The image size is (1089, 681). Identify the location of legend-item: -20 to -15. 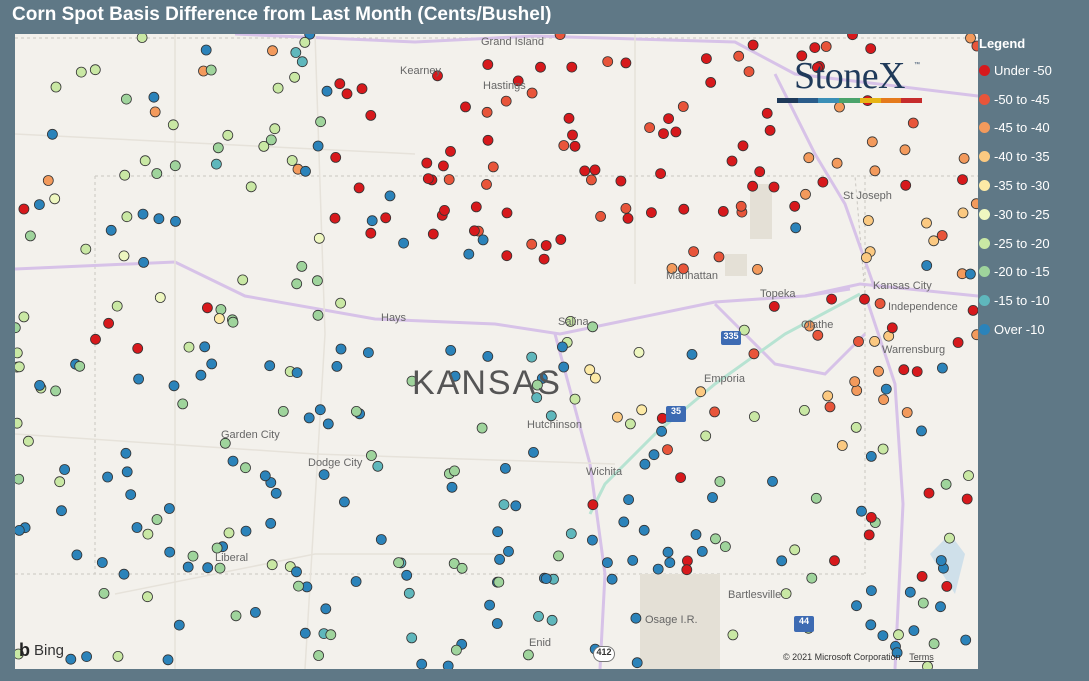
(1033, 272).